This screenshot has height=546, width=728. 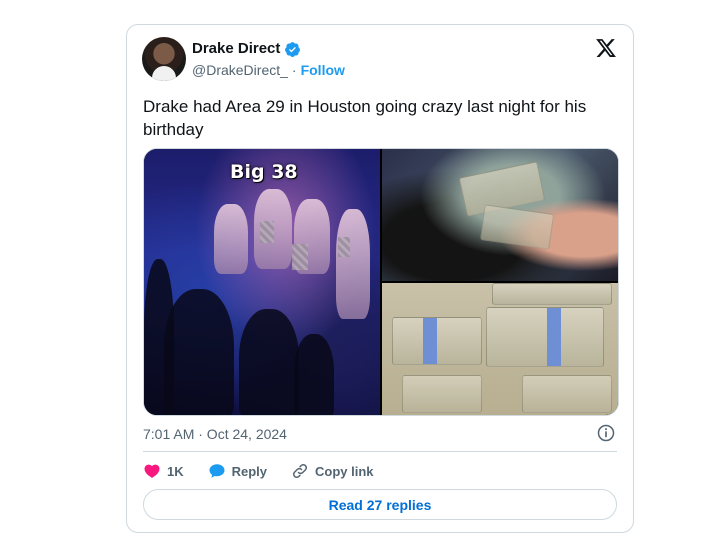 What do you see at coordinates (249, 471) in the screenshot?
I see `reply-label: Reply` at bounding box center [249, 471].